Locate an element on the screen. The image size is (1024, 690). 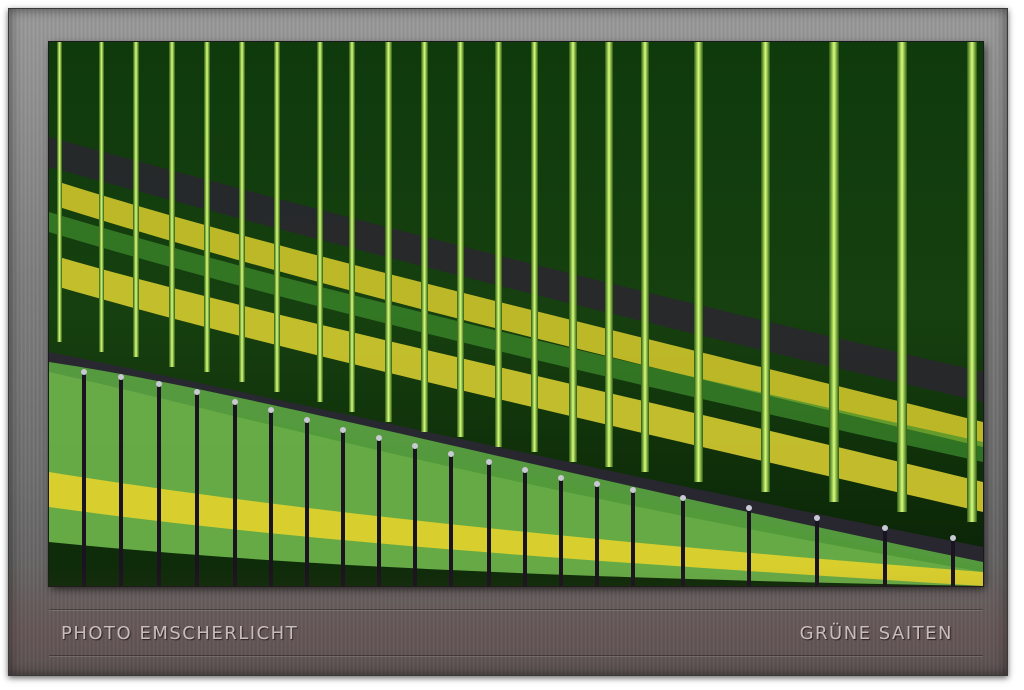
photo-title: GRÜNE SAITEN is located at coordinates (876, 633).